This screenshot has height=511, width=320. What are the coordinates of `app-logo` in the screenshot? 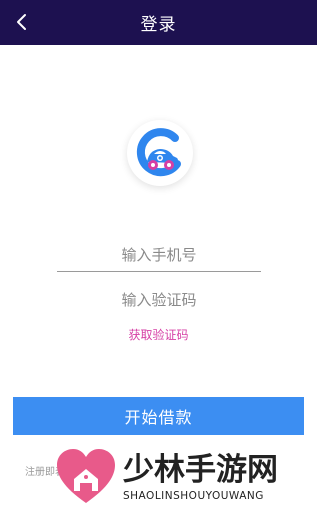 It's located at (160, 153).